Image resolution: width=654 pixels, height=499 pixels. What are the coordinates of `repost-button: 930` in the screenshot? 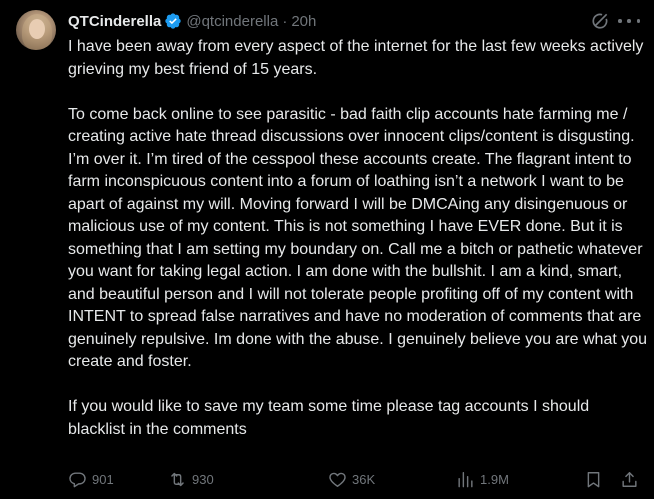 It's located at (191, 479).